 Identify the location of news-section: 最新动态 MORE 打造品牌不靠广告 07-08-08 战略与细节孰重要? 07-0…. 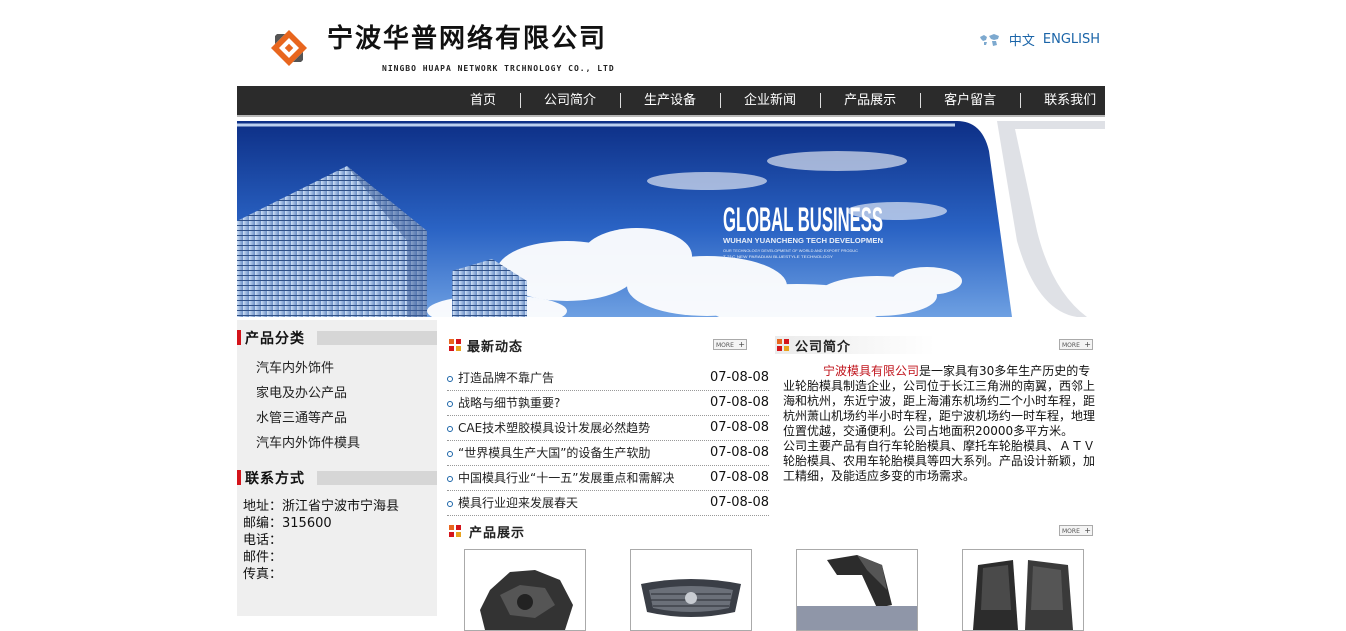
(608, 426).